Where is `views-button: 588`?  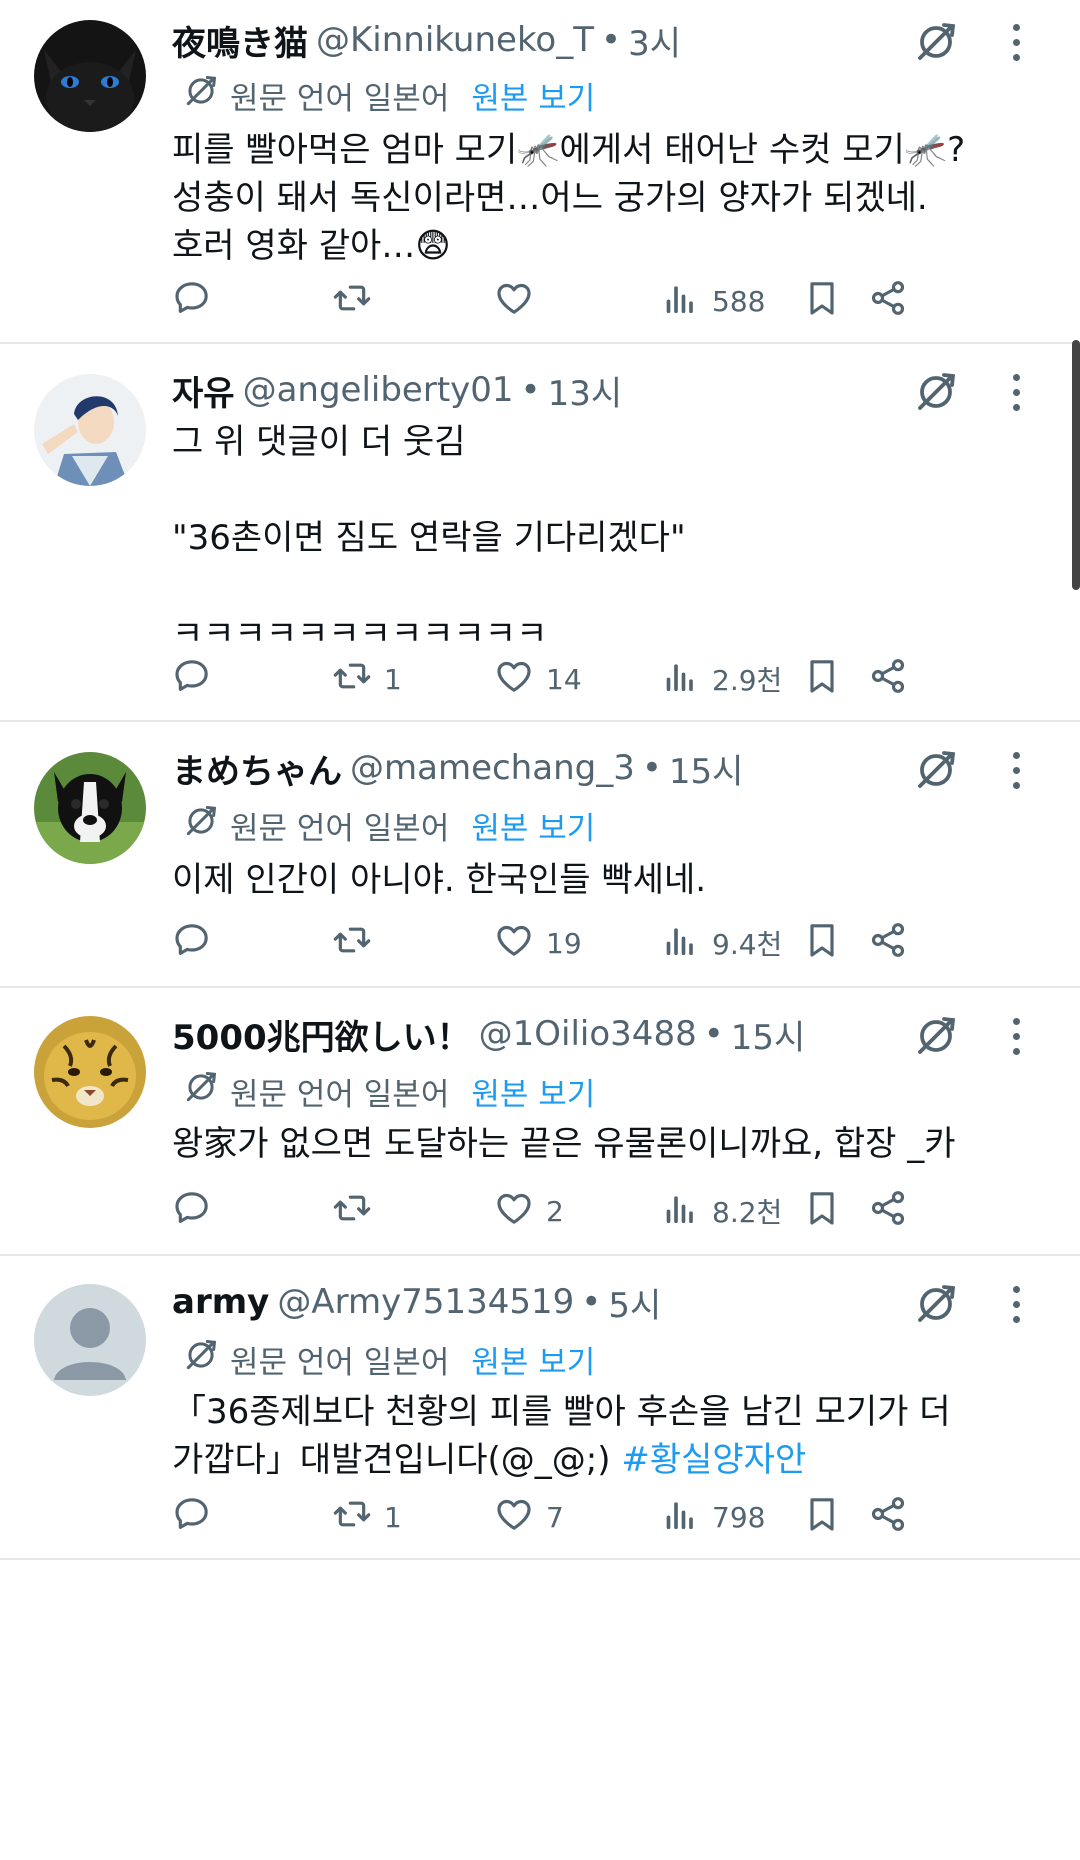
views-button: 588 is located at coordinates (712, 301).